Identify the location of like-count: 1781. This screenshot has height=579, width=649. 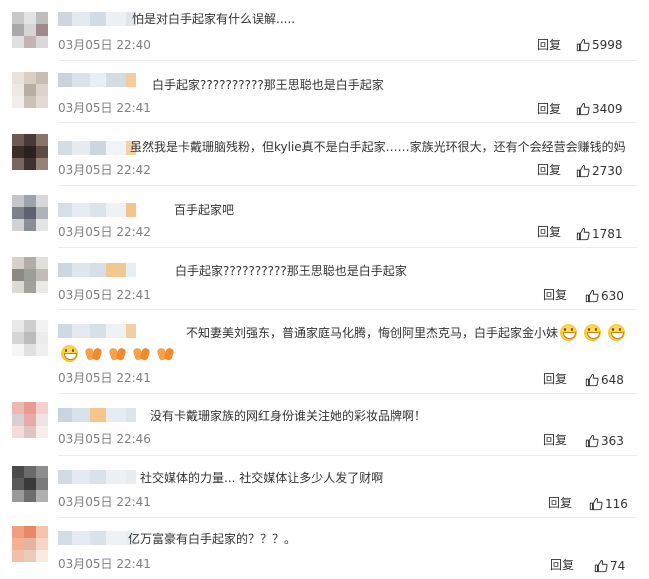
(607, 234).